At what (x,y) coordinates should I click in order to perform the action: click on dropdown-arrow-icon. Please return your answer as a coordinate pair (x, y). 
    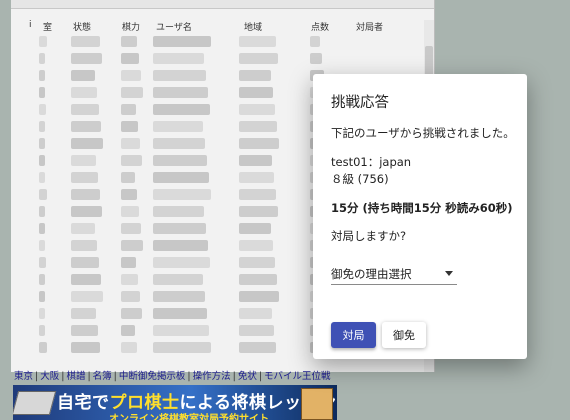
    Looking at the image, I should click on (449, 273).